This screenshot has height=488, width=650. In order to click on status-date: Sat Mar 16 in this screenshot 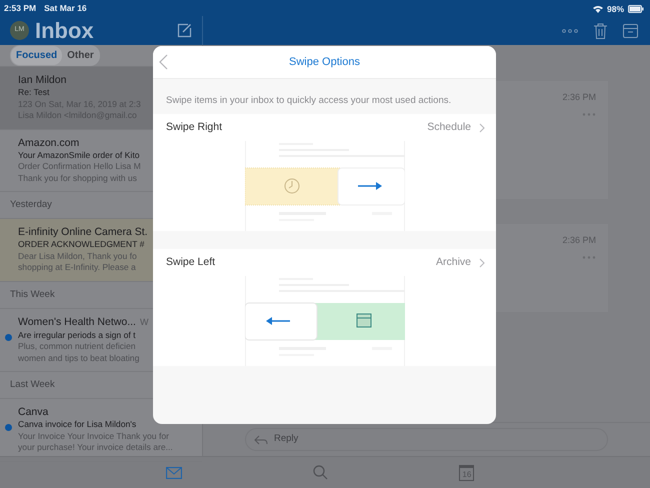, I will do `click(65, 8)`.